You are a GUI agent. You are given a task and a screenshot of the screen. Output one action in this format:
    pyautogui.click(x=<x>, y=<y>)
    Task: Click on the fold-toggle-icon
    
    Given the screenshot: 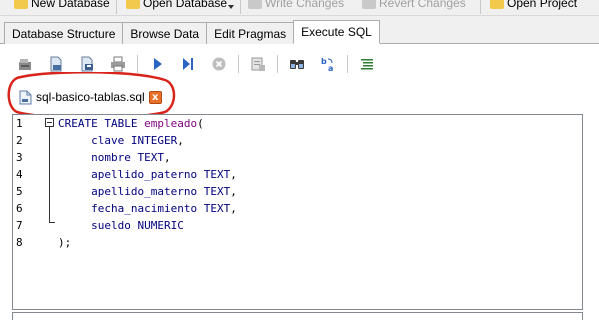 What is the action you would take?
    pyautogui.click(x=49, y=122)
    